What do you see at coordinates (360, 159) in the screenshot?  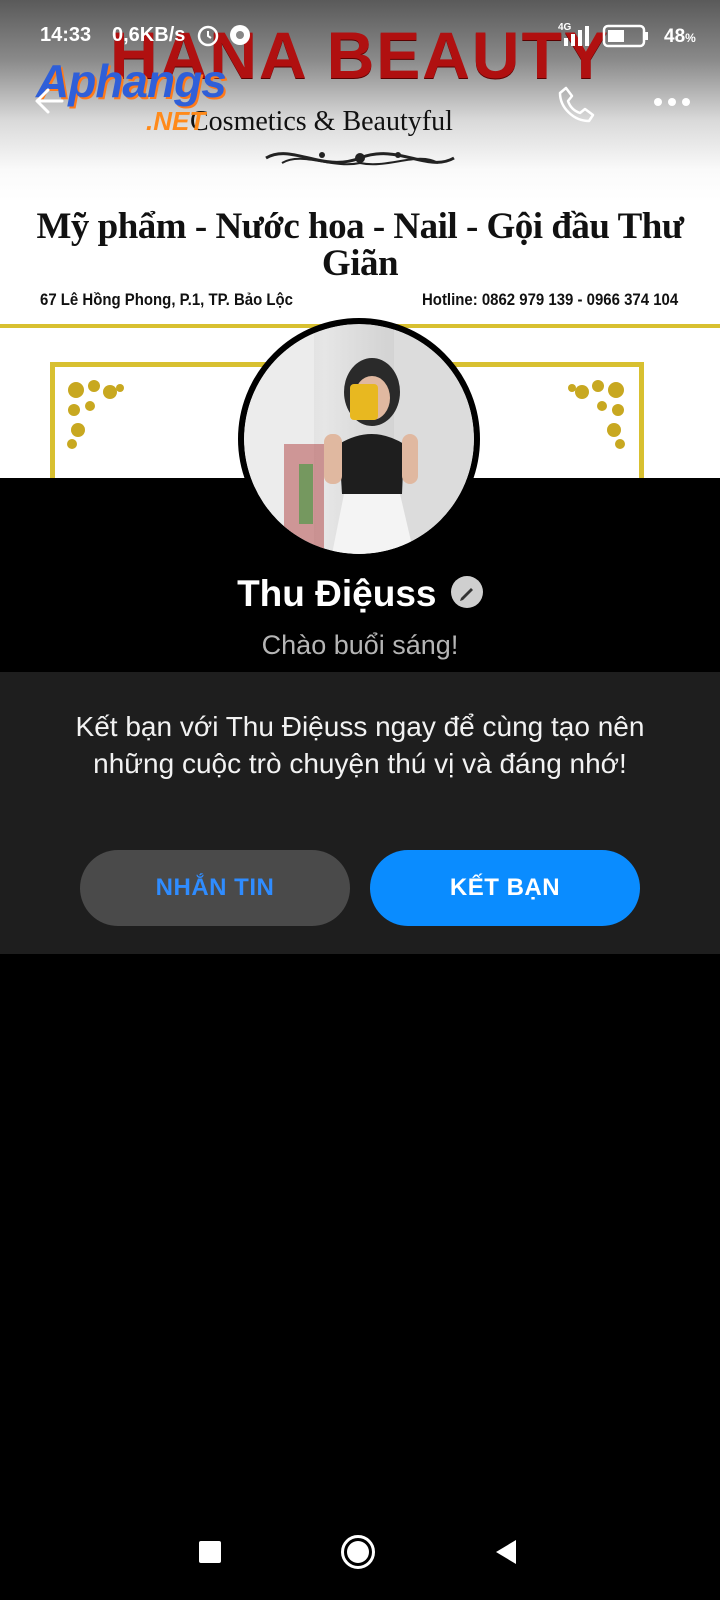 I see `ornament-icon` at bounding box center [360, 159].